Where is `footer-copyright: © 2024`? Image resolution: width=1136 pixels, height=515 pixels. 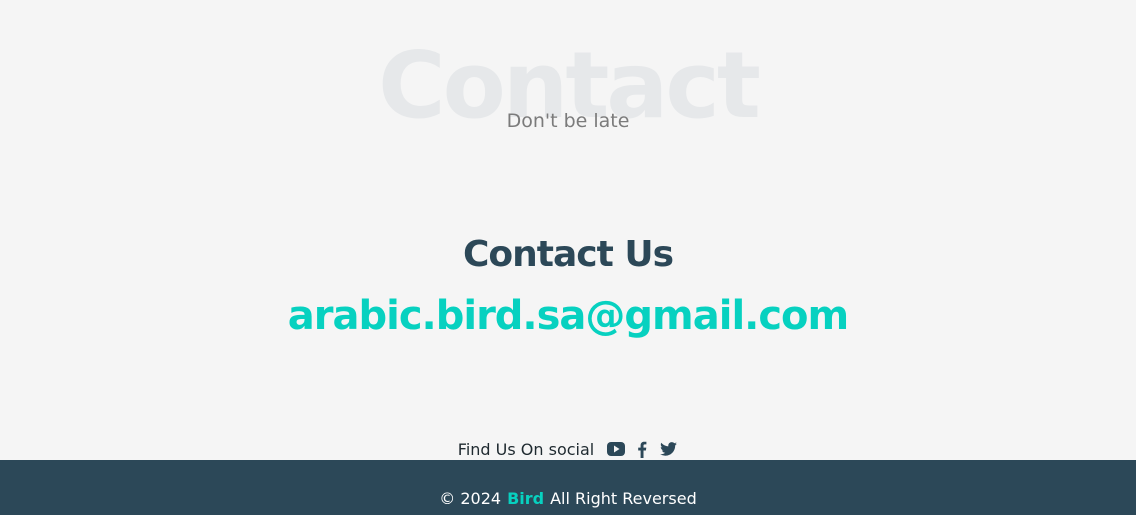 footer-copyright: © 2024 is located at coordinates (470, 498).